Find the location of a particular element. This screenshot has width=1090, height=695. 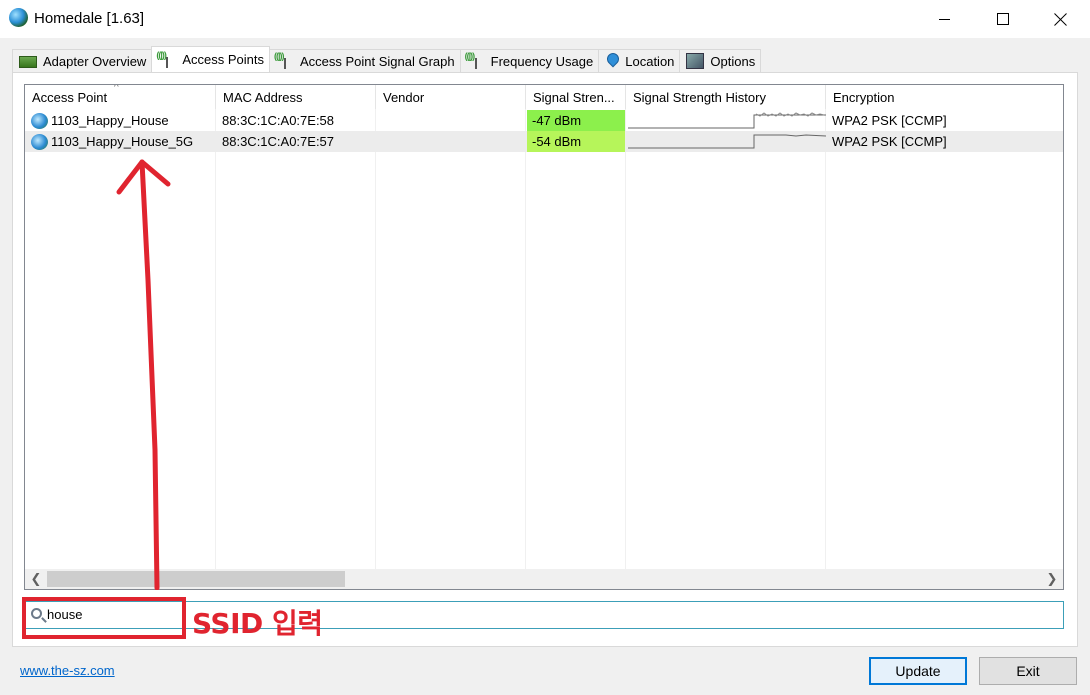

mac-address-cell: 88:3C:1C:A0:7E:58 is located at coordinates (278, 120).